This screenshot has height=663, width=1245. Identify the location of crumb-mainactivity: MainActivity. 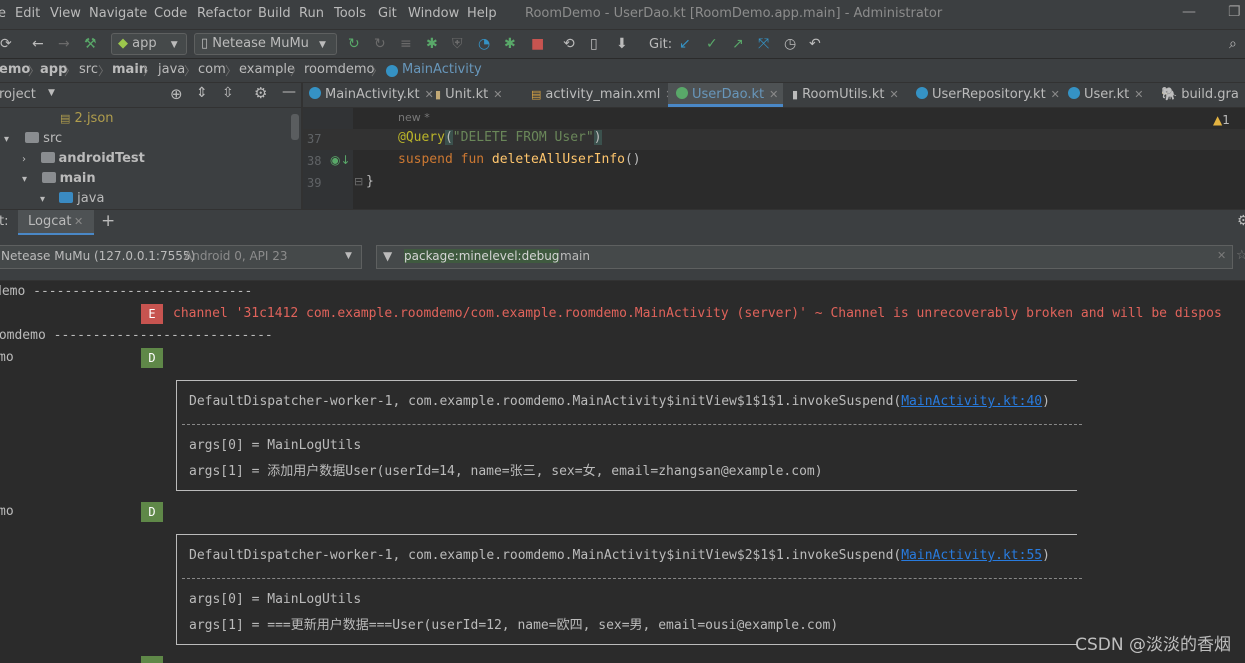
(442, 69).